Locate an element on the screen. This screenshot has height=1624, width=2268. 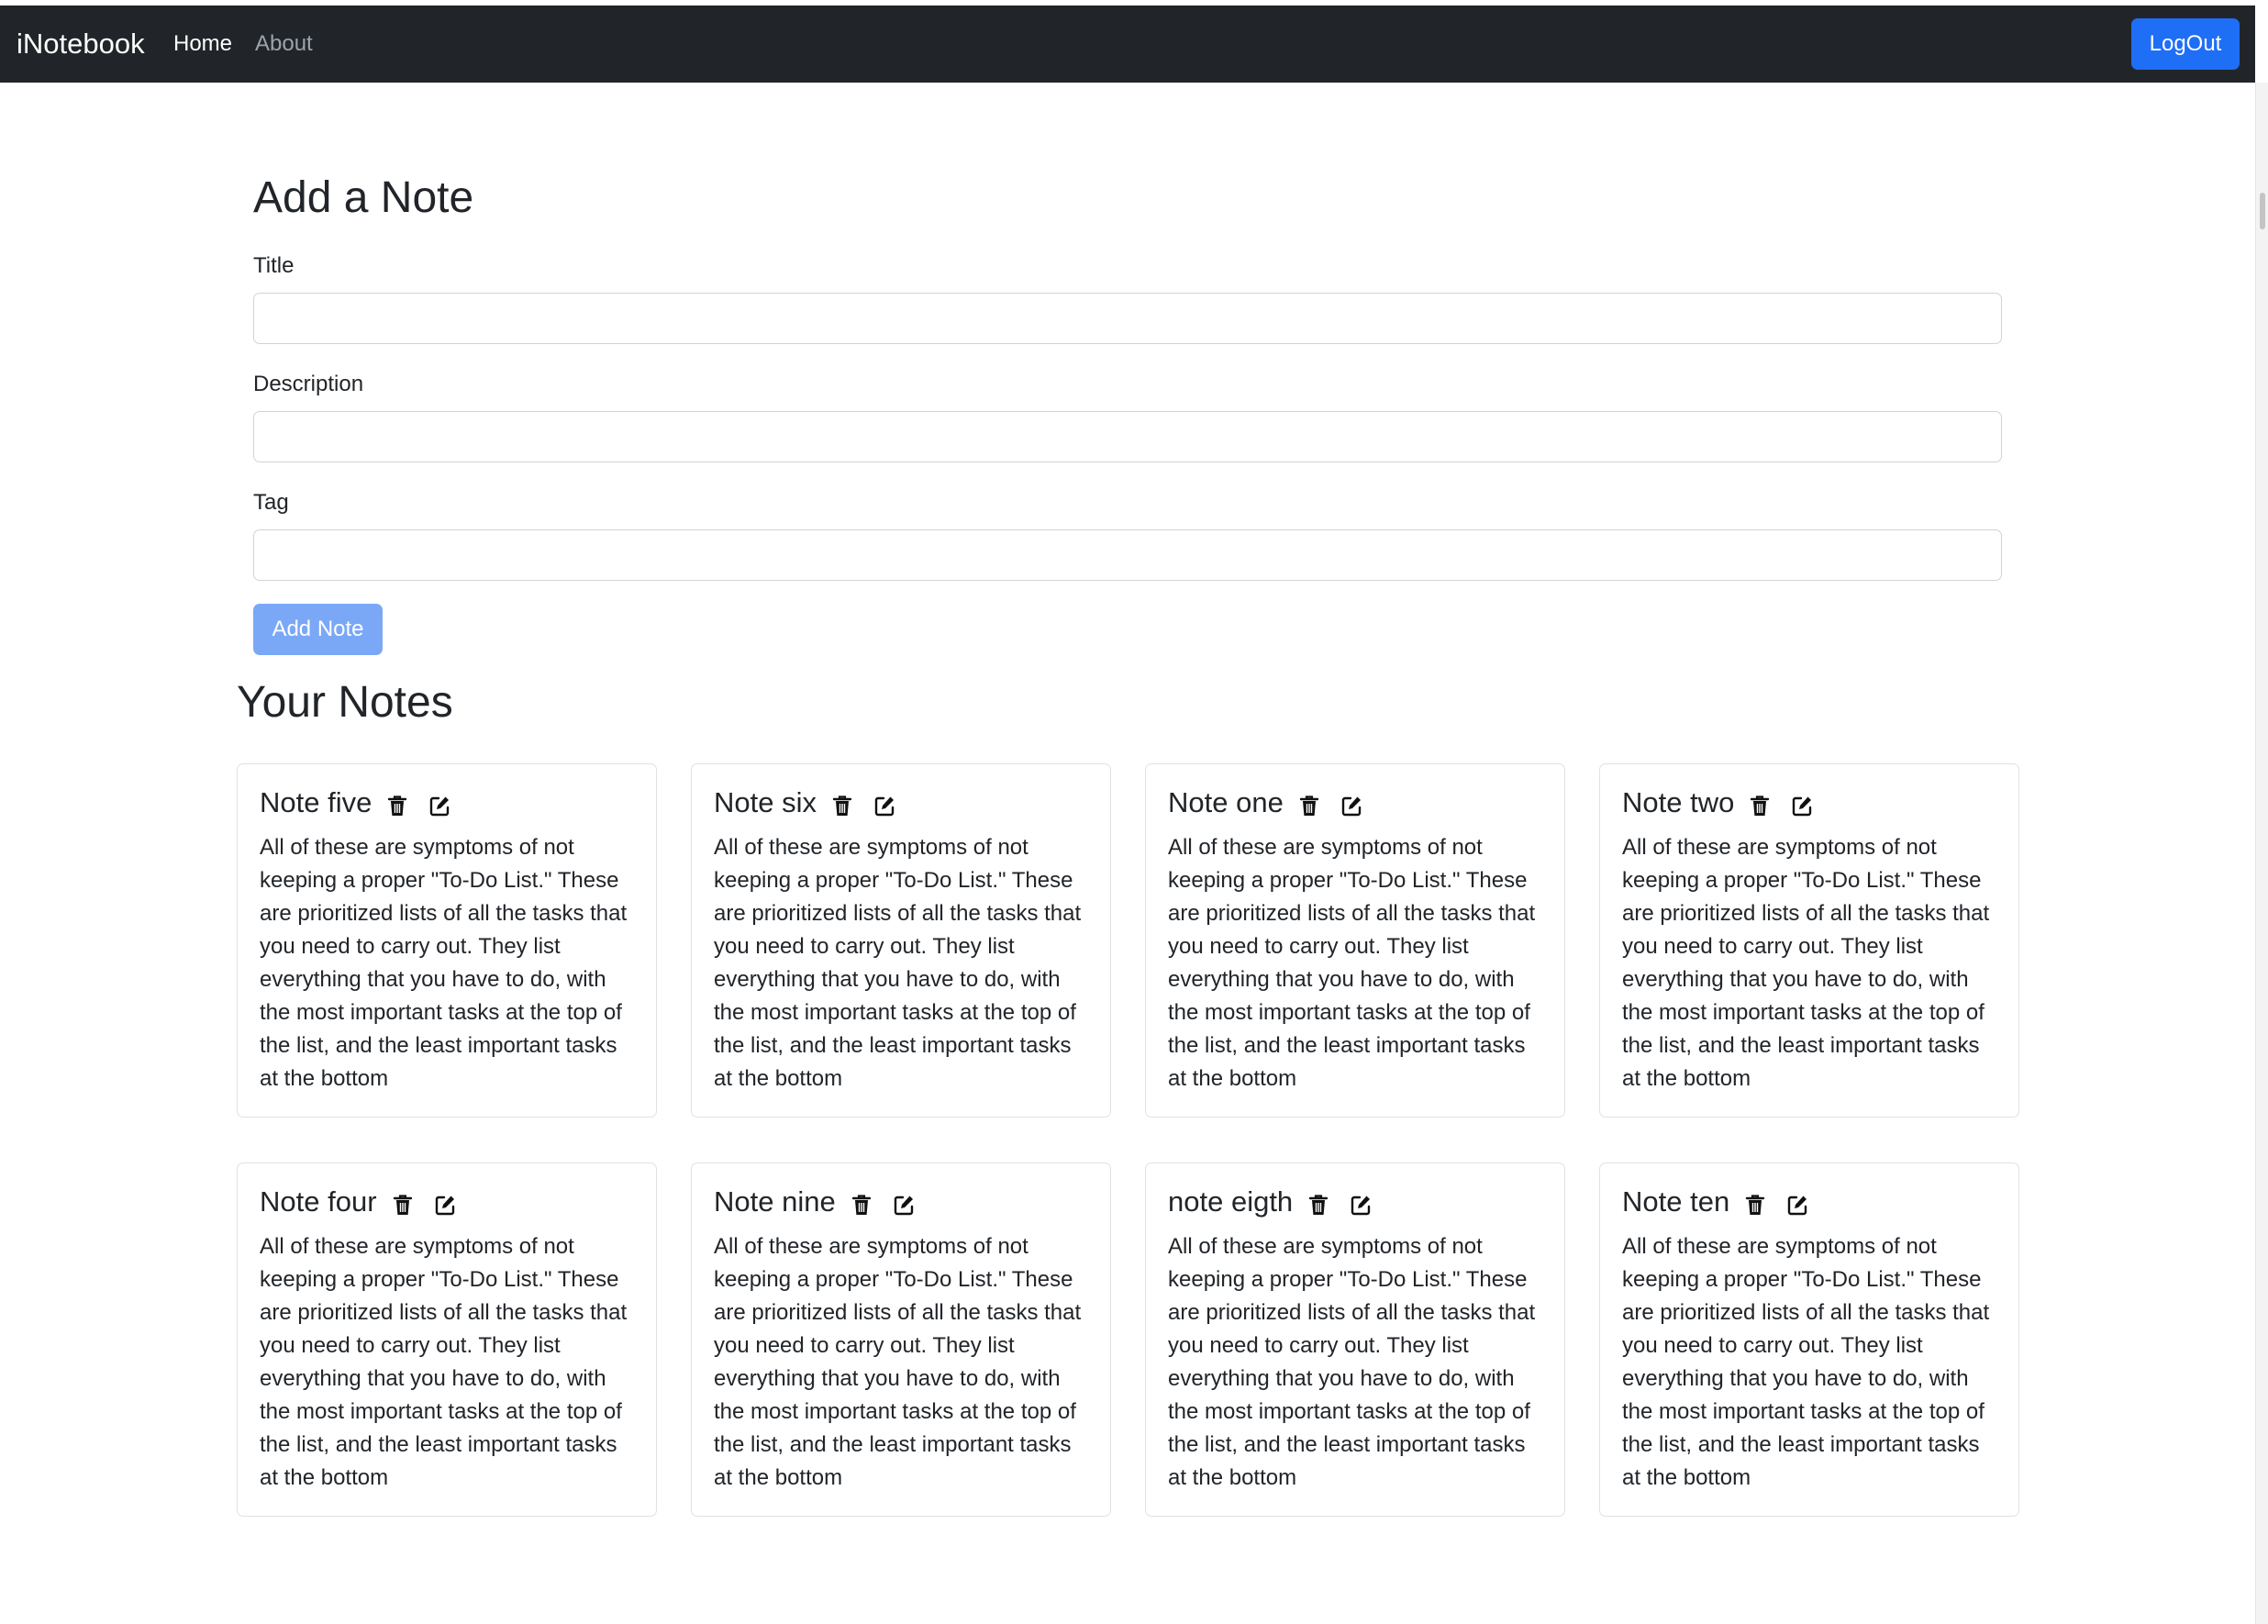
brand-link: iNotebook is located at coordinates (81, 44).